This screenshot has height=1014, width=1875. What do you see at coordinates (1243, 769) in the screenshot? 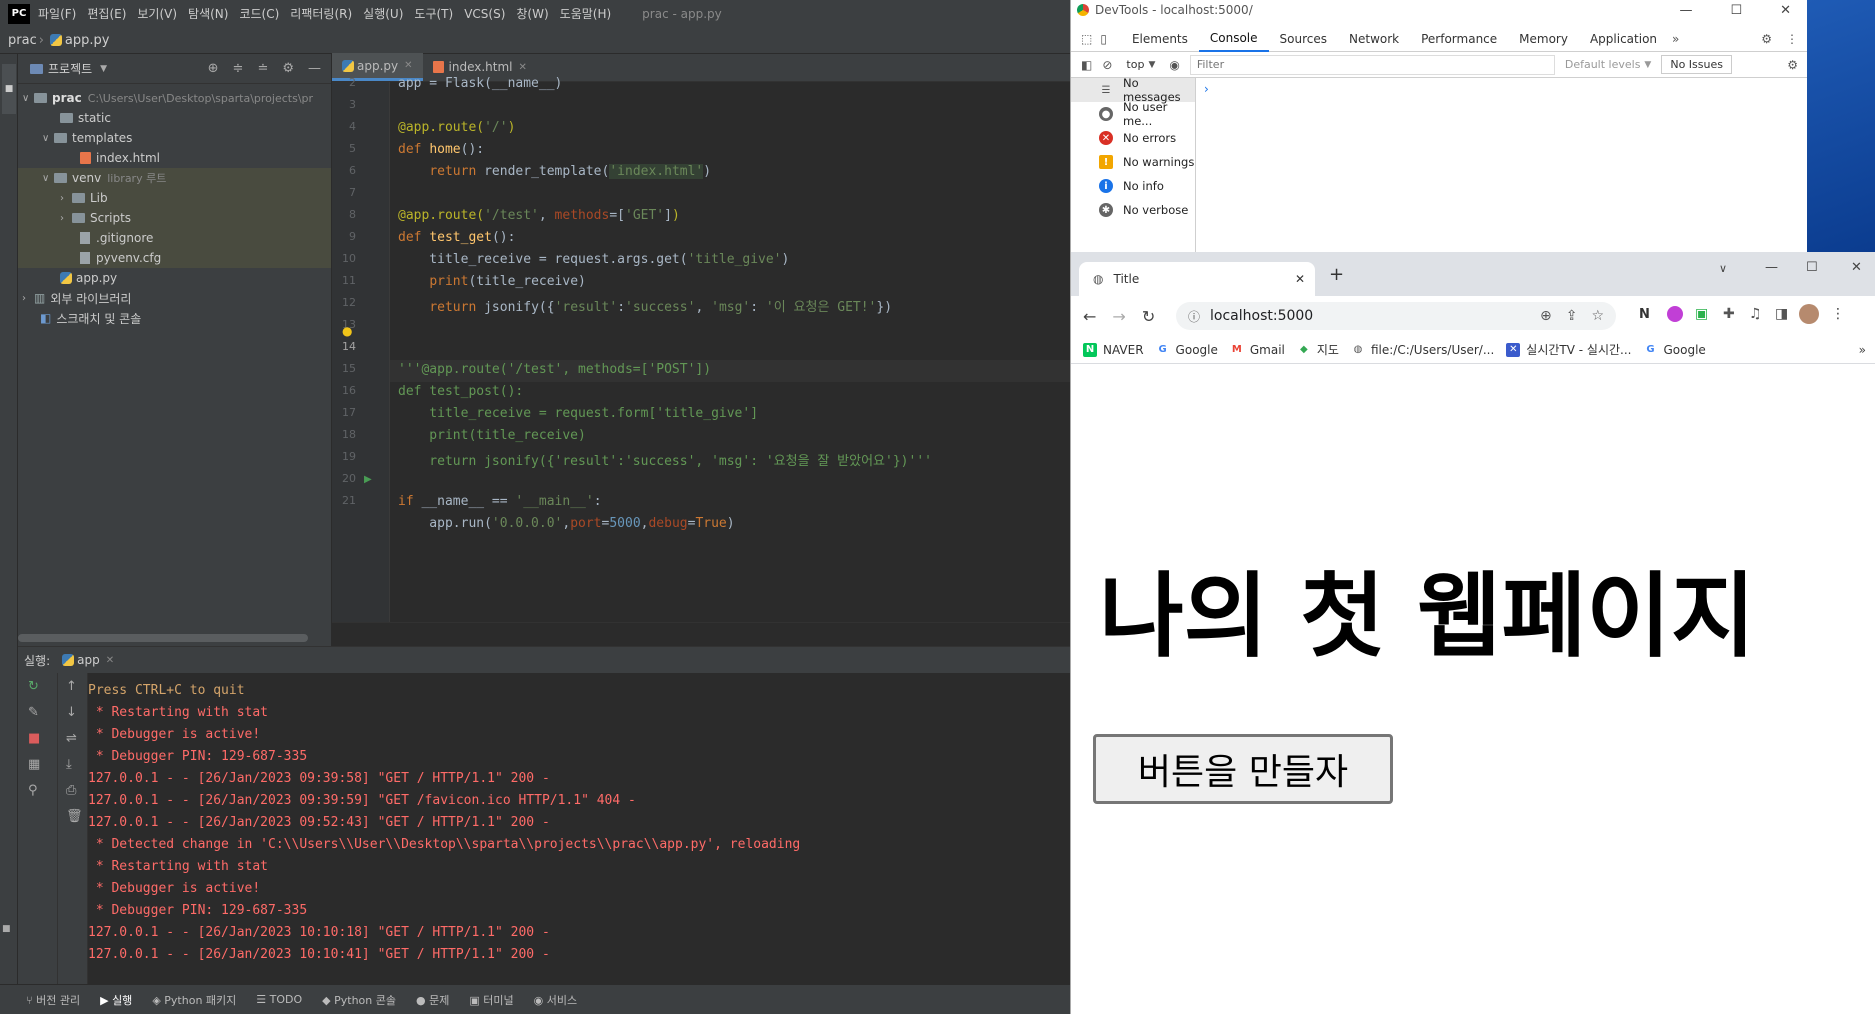
I see `page-button: 버튼을 만들자` at bounding box center [1243, 769].